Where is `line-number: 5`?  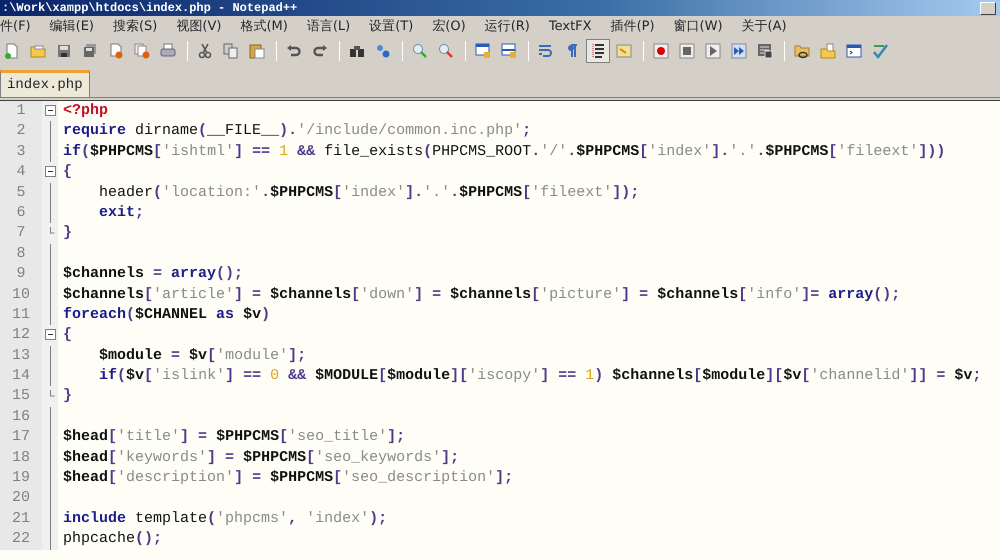 line-number: 5 is located at coordinates (21, 192).